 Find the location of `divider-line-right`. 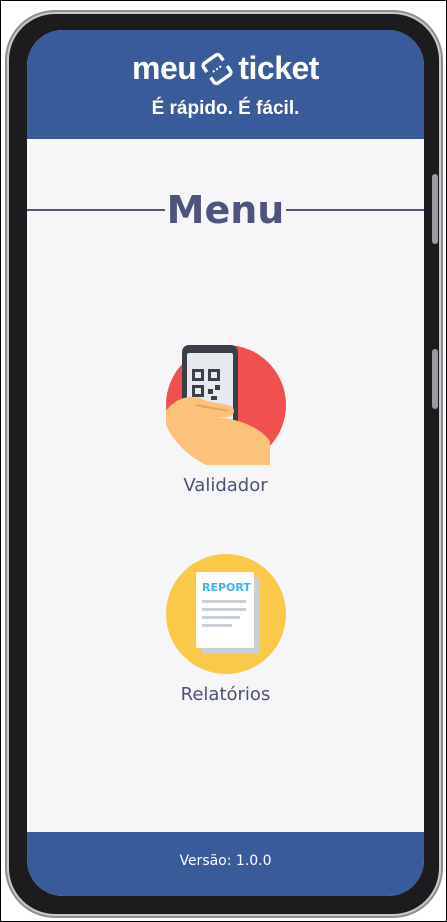

divider-line-right is located at coordinates (355, 210).